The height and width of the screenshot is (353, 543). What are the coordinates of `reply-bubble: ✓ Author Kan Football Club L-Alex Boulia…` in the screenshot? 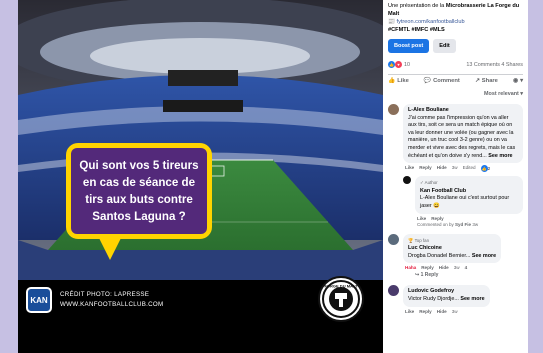 It's located at (469, 195).